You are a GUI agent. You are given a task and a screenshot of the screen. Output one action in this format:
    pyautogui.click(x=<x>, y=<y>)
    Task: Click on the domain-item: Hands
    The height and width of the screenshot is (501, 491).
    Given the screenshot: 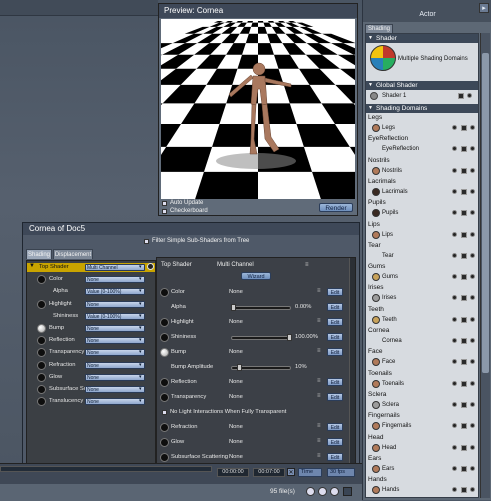 What is the action you would take?
    pyautogui.click(x=390, y=490)
    